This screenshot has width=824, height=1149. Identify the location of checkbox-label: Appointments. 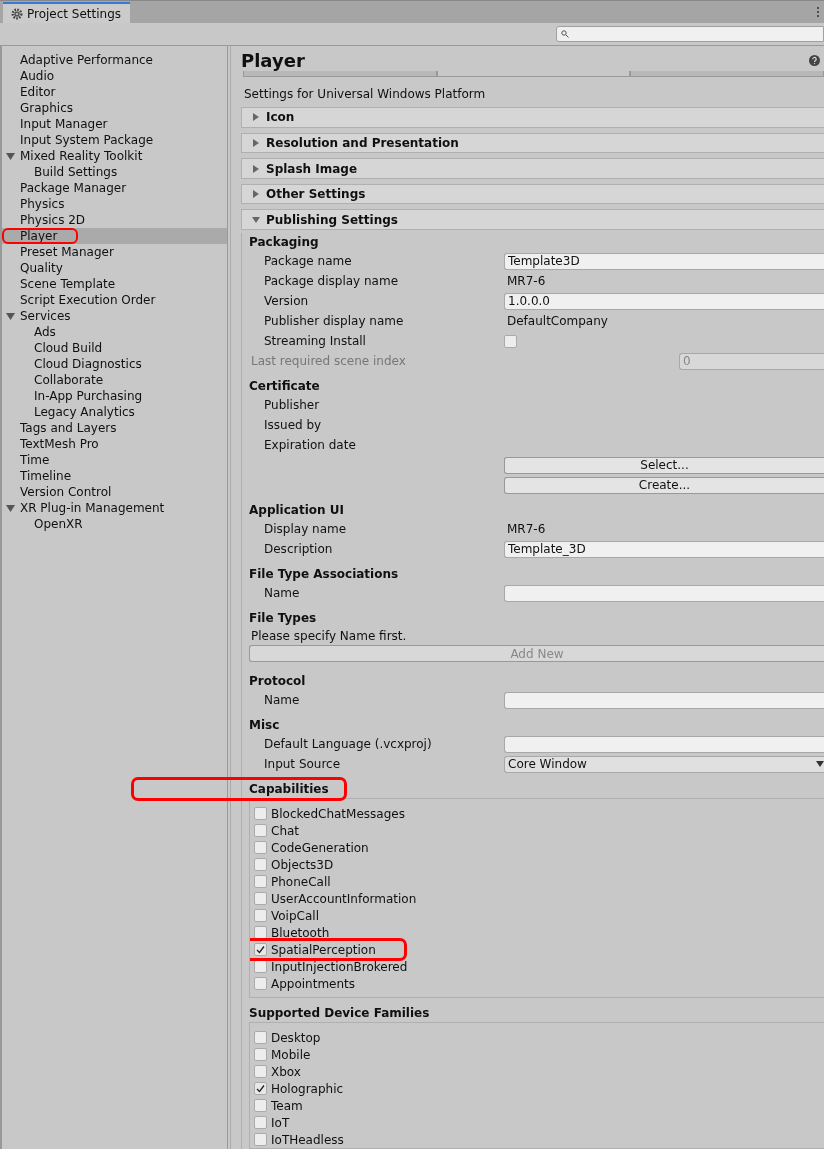
(313, 983).